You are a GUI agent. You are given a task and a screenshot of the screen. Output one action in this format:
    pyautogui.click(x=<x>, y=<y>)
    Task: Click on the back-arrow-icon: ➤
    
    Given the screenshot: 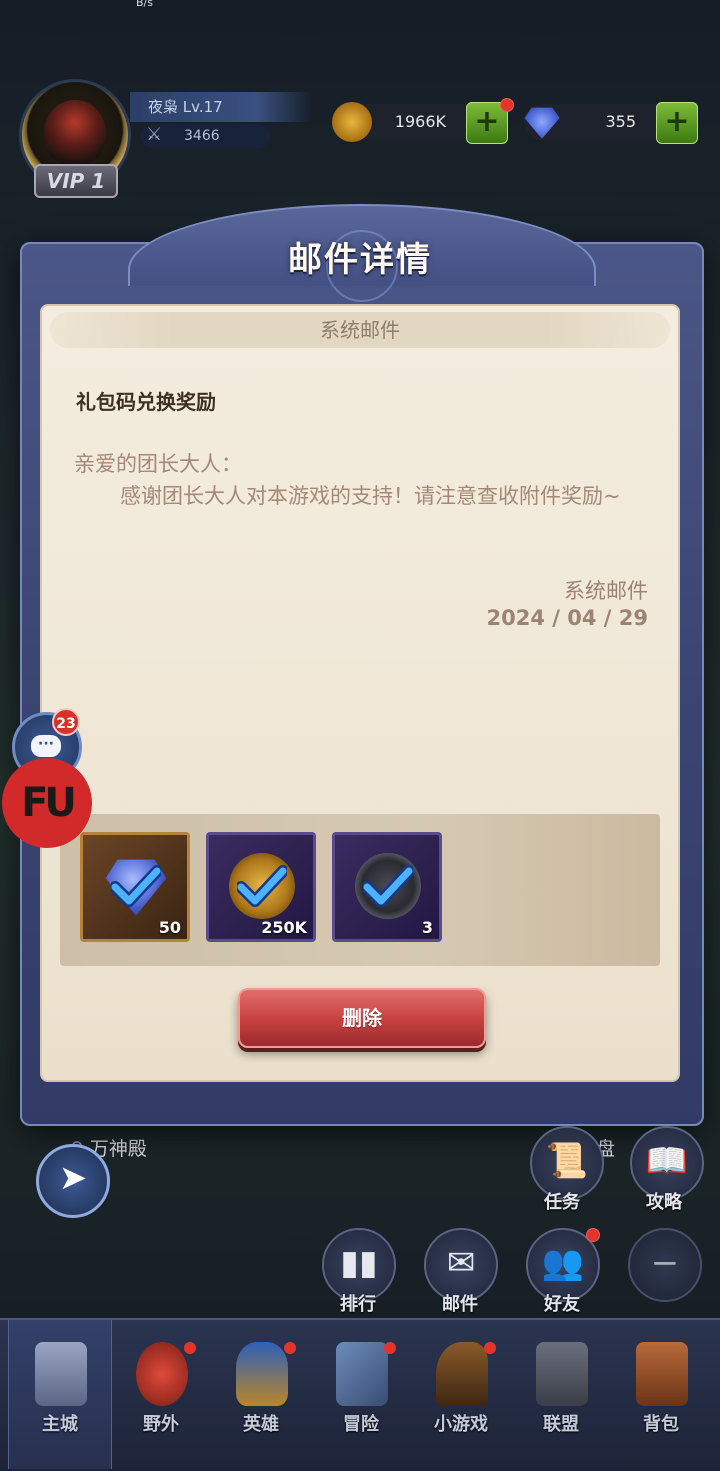 What is the action you would take?
    pyautogui.click(x=73, y=1178)
    